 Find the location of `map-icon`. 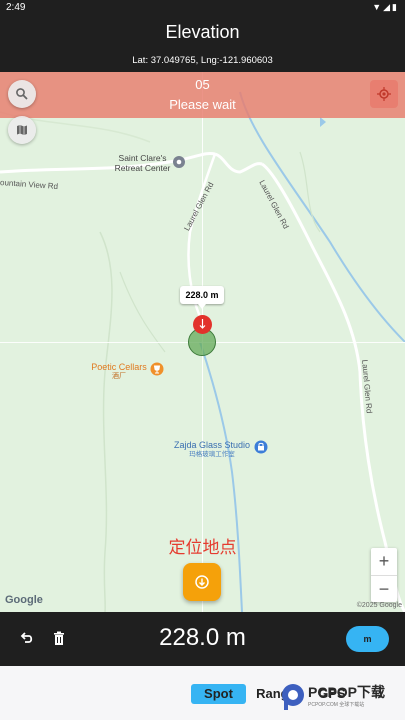

map-icon is located at coordinates (22, 130).